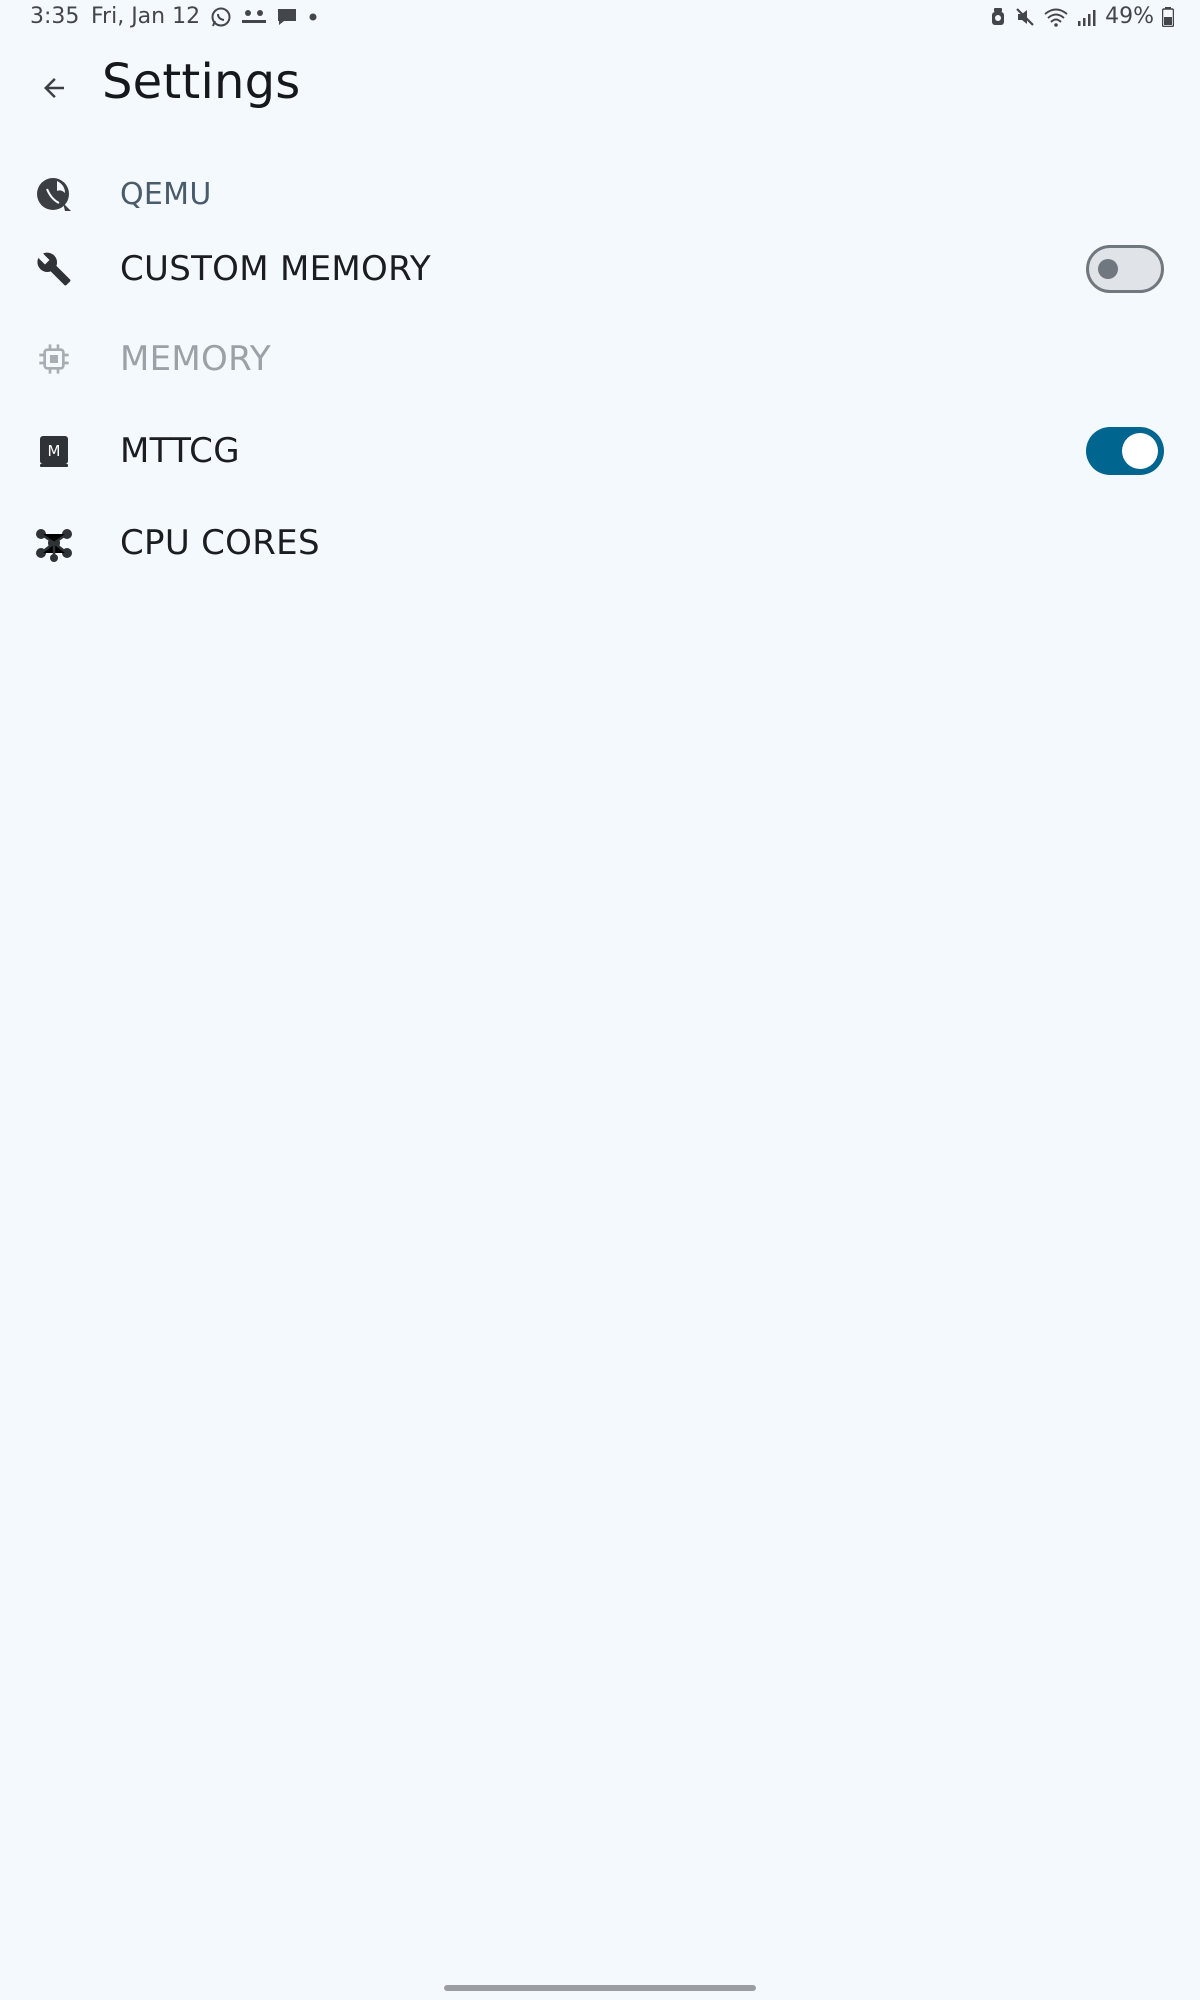  I want to click on setting-label: CPU CORES, so click(220, 543).